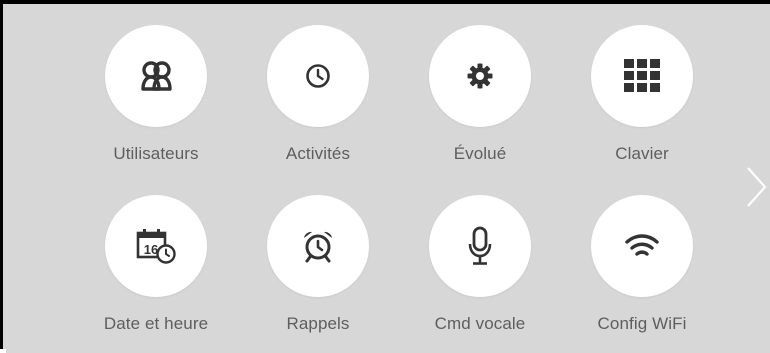 This screenshot has height=353, width=770. I want to click on menu-item-clavier: Clavier, so click(642, 95).